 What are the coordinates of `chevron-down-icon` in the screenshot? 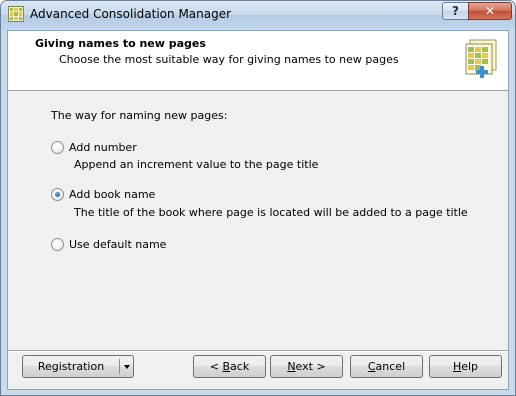 It's located at (127, 367).